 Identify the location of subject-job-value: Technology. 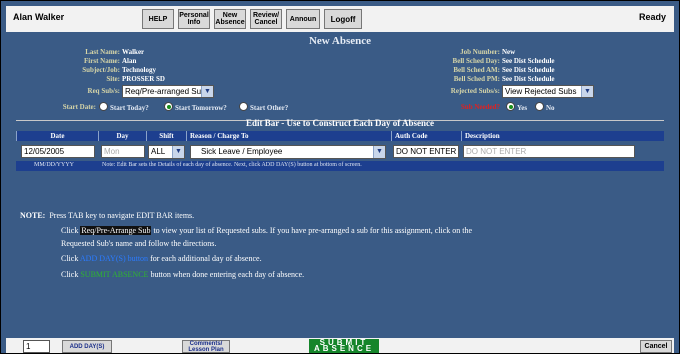
(139, 70).